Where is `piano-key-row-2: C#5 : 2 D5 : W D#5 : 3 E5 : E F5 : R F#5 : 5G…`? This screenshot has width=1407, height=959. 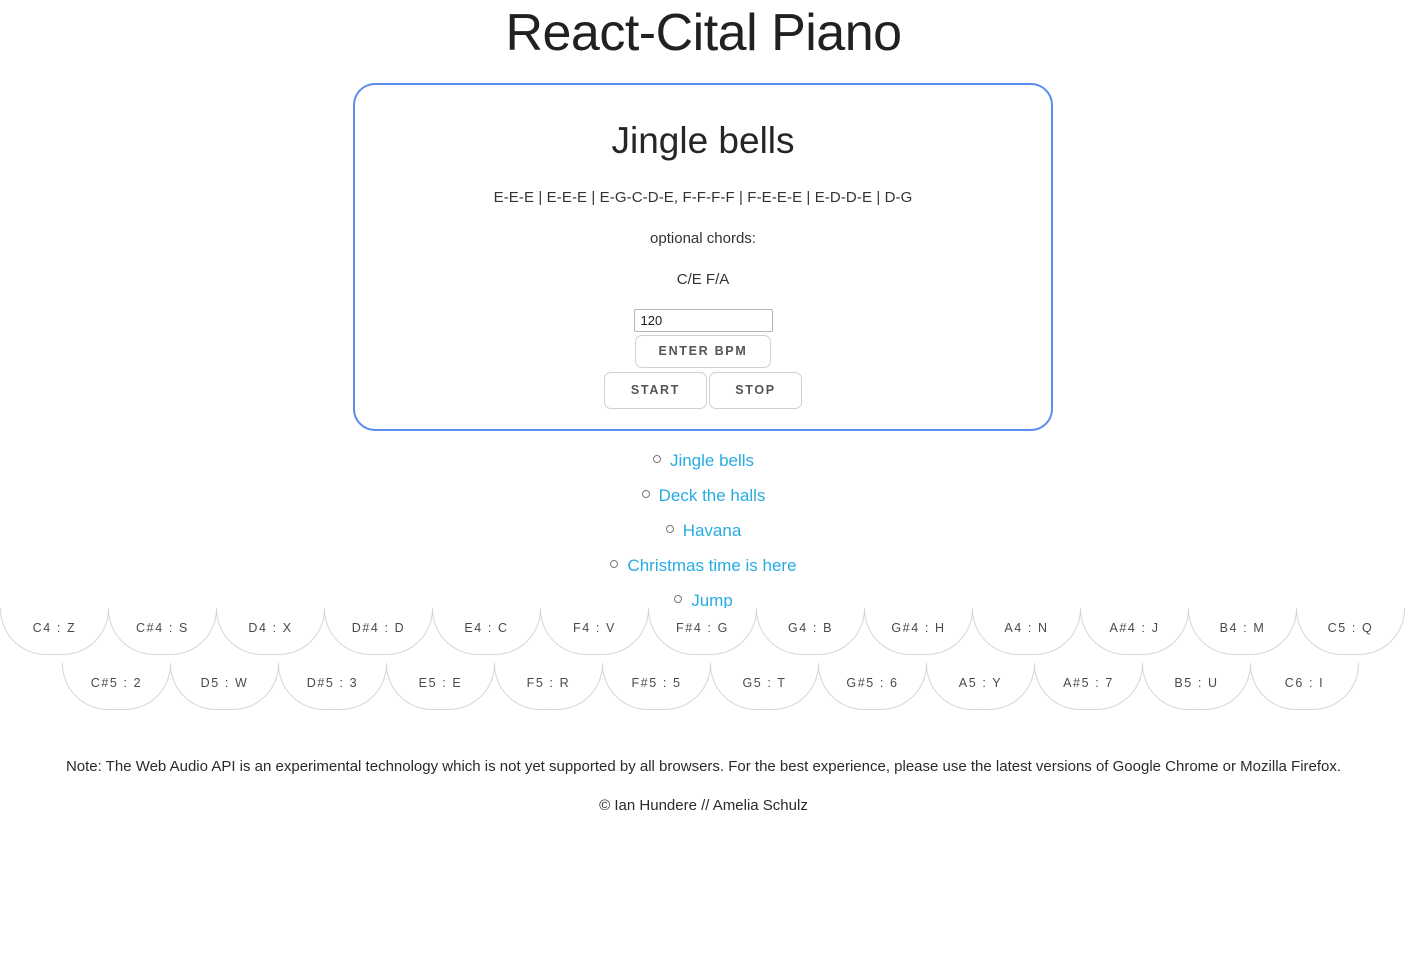 piano-key-row-2: C#5 : 2 D5 : W D#5 : 3 E5 : E F5 : R F#5 : 5G… is located at coordinates (679, 686).